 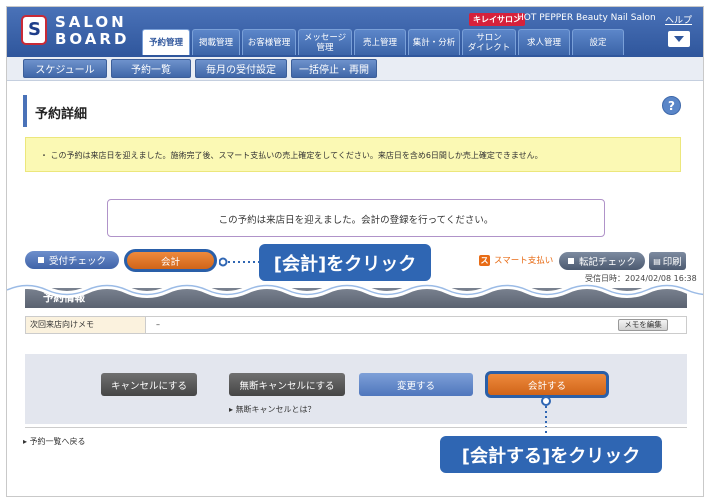 What do you see at coordinates (170, 260) in the screenshot?
I see `checkout-button-top: 会計` at bounding box center [170, 260].